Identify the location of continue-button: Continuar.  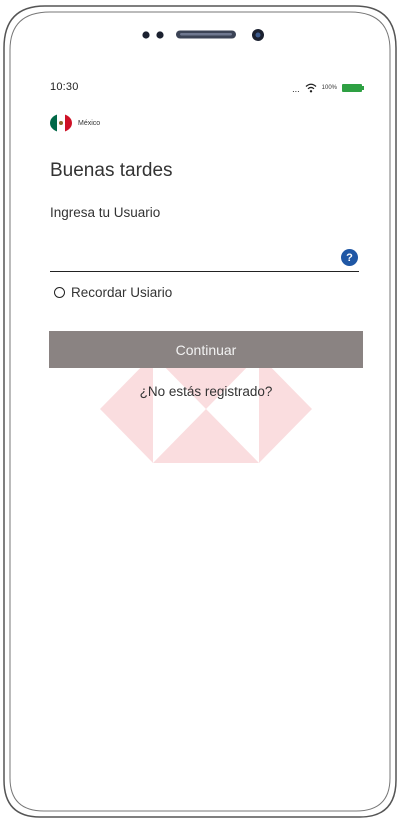
(206, 349).